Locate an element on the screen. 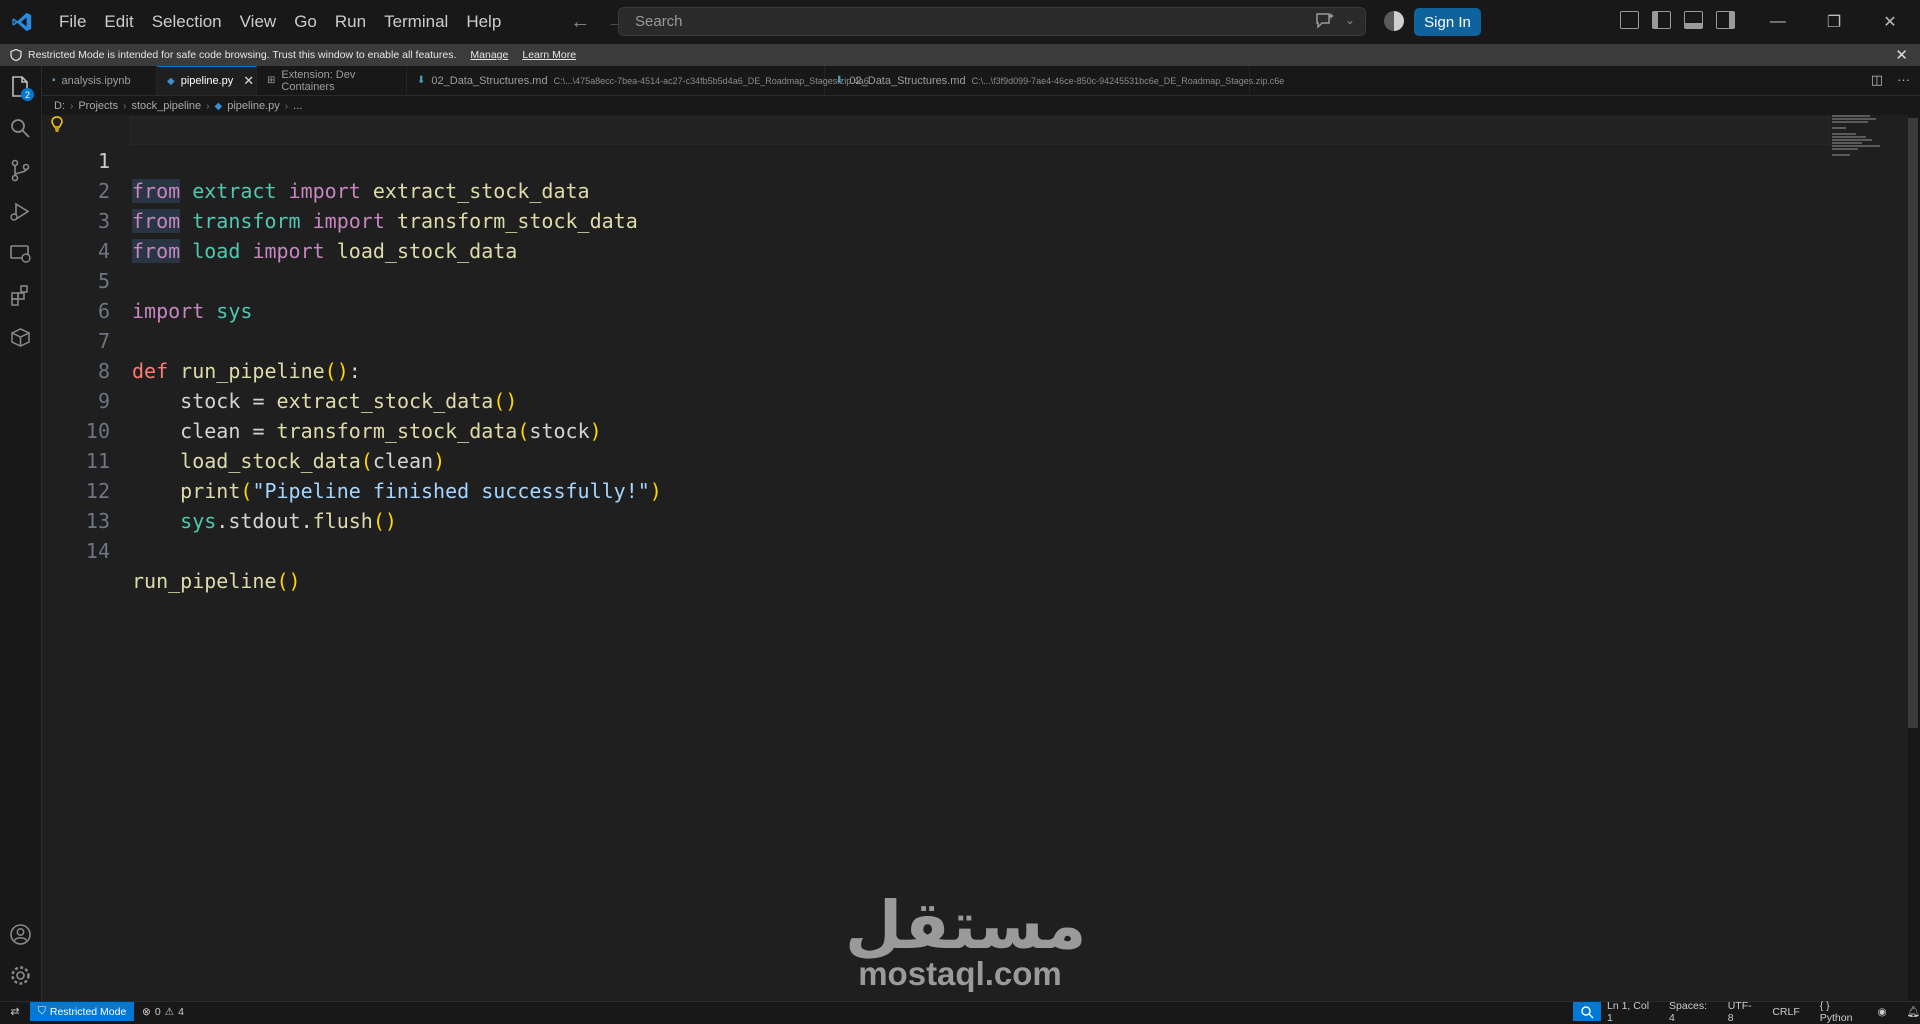  copilot-icon: ◉ is located at coordinates (1881, 1012).